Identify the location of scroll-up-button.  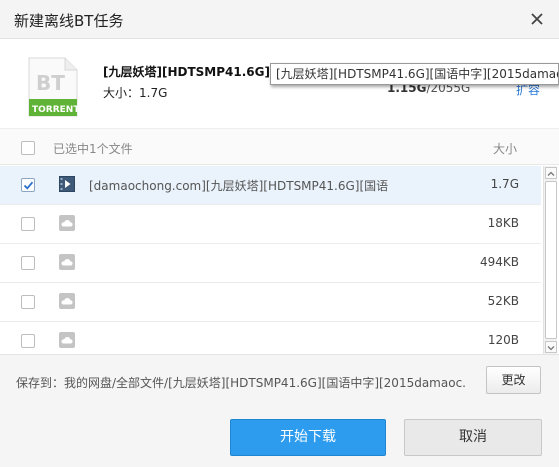
(551, 173).